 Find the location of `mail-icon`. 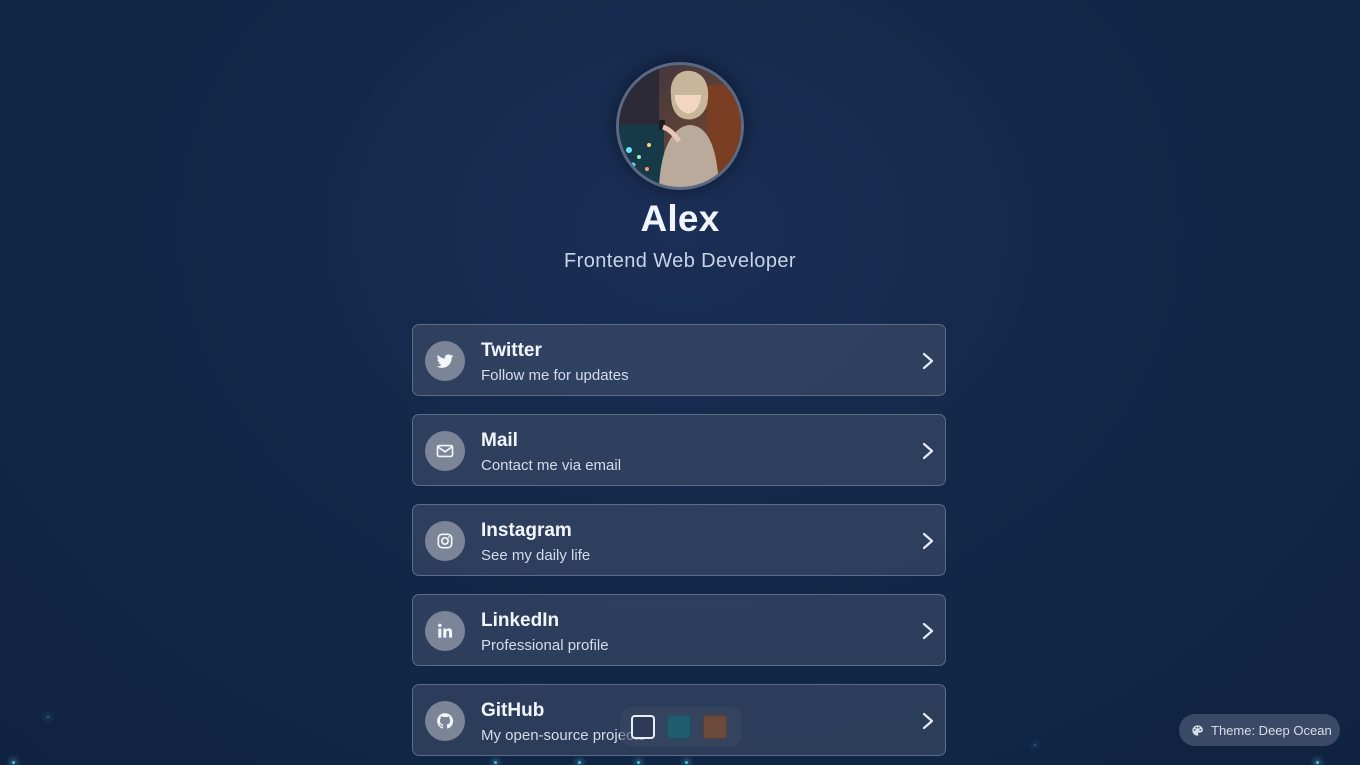

mail-icon is located at coordinates (445, 451).